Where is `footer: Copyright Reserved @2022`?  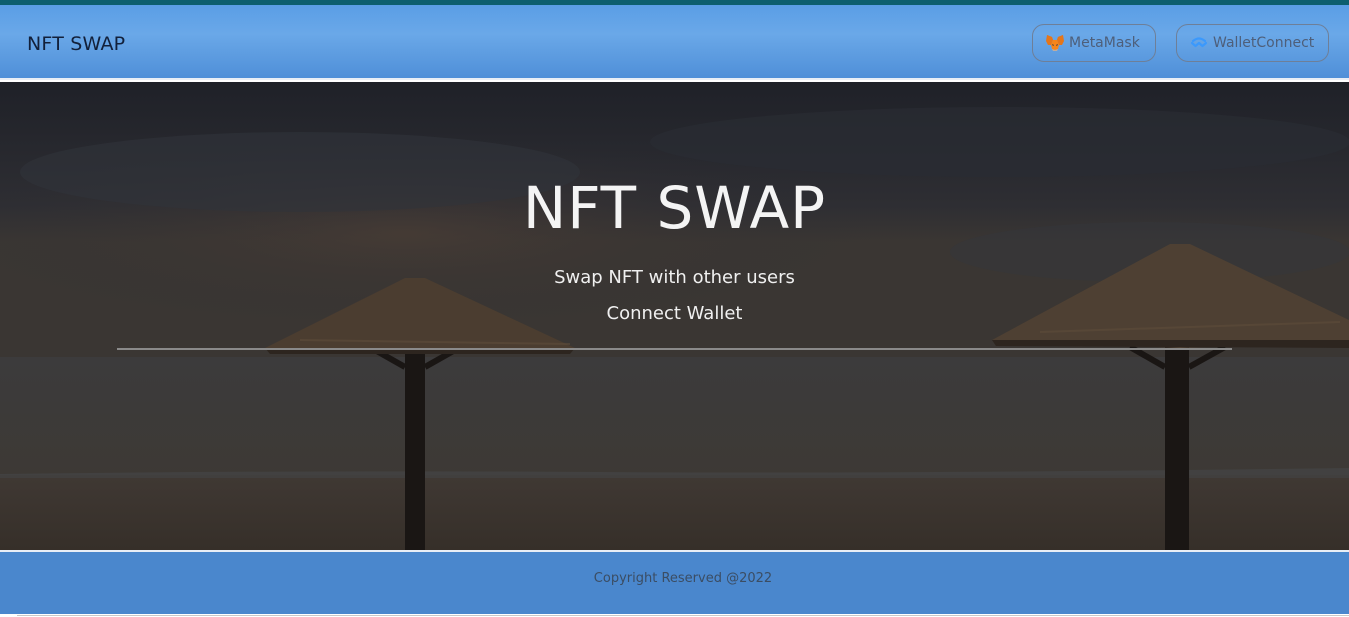
footer: Copyright Reserved @2022 is located at coordinates (674, 582).